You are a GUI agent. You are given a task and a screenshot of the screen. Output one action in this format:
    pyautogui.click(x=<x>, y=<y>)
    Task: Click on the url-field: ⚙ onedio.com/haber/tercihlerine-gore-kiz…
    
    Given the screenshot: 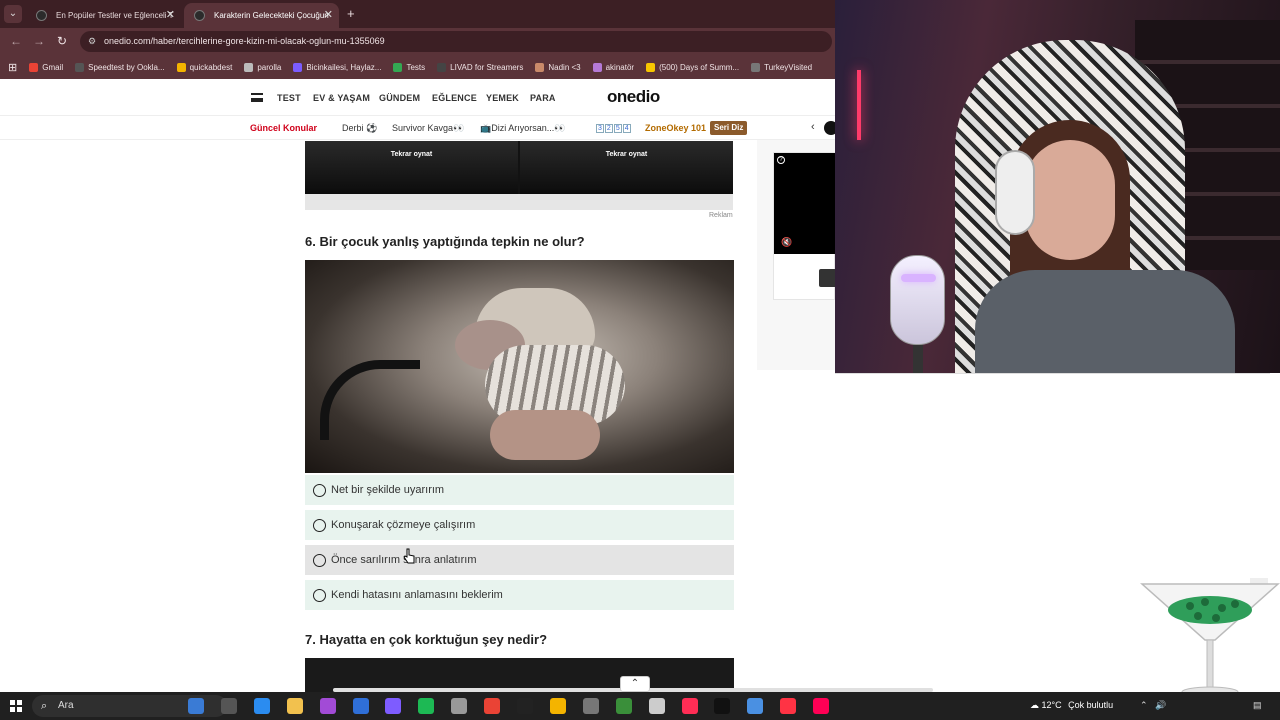 What is the action you would take?
    pyautogui.click(x=456, y=41)
    